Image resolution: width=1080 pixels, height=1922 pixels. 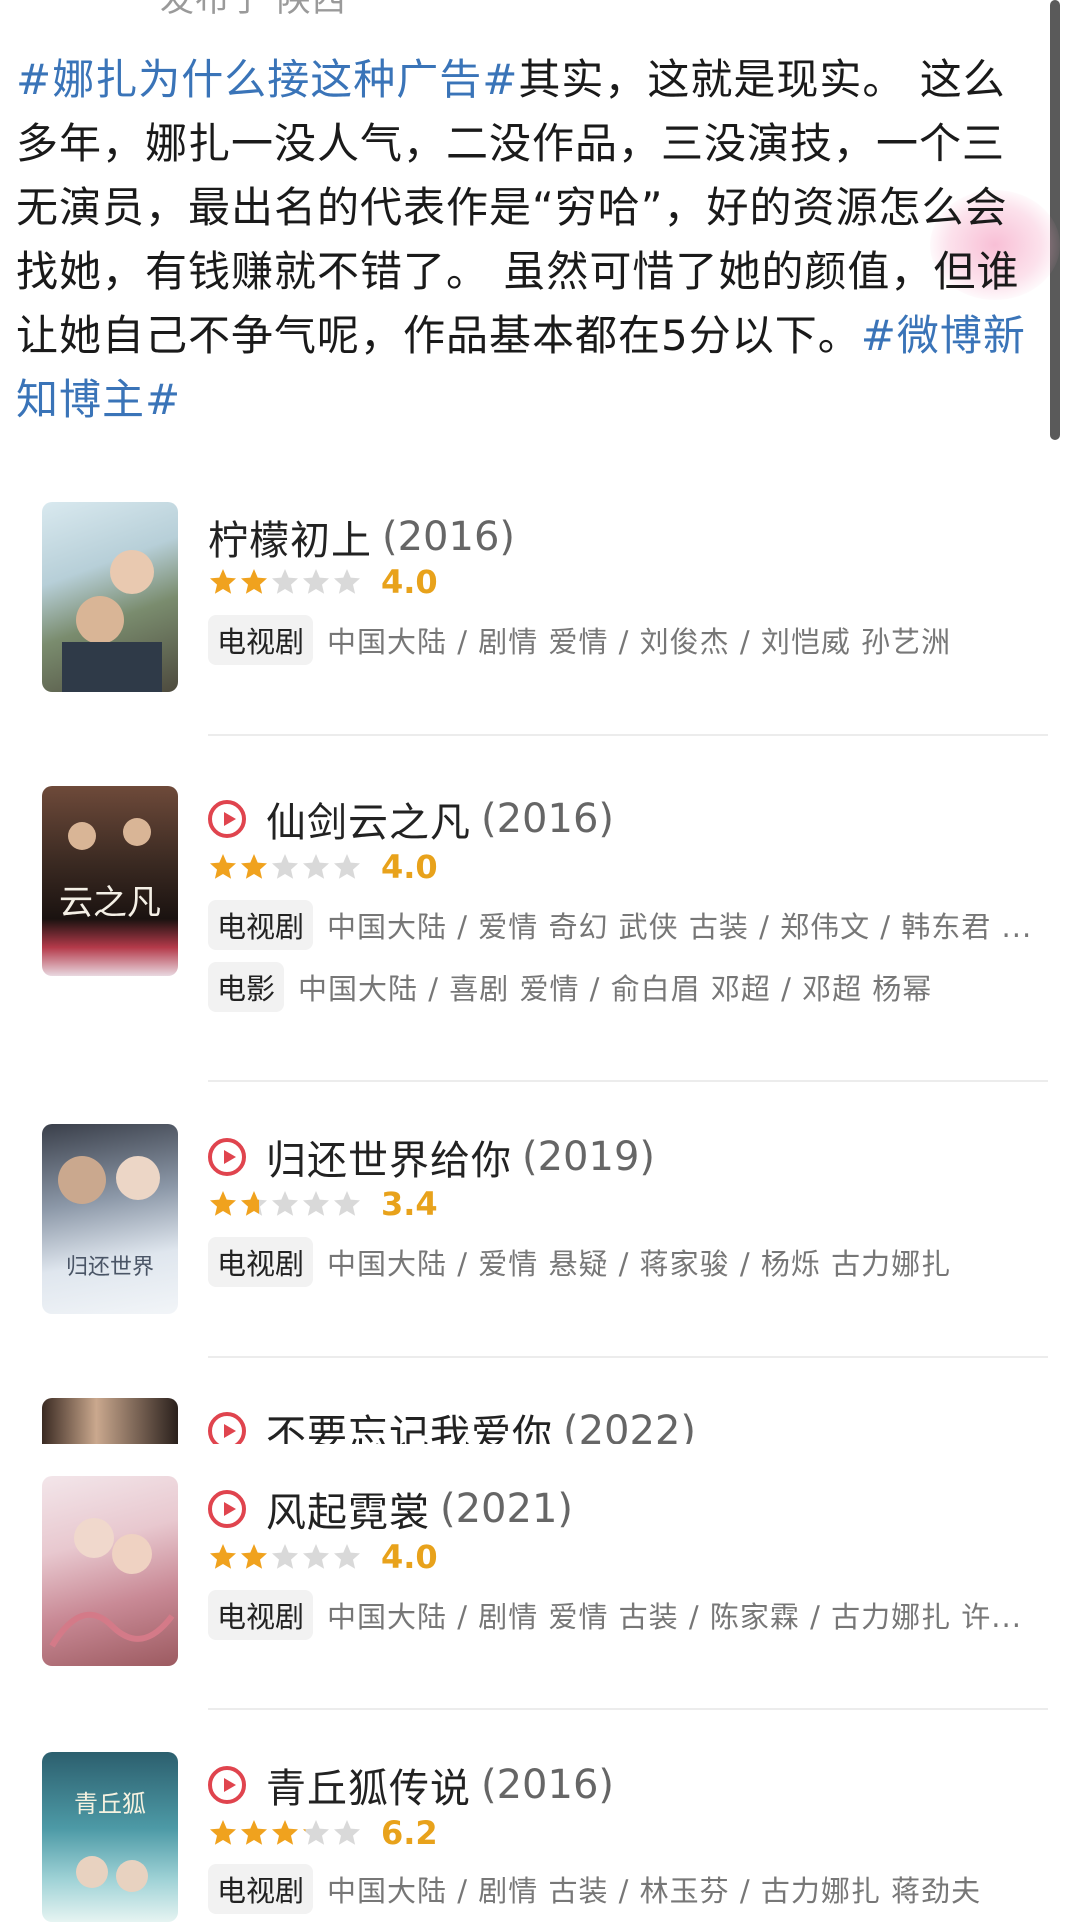 I want to click on work-year: (2022), so click(x=630, y=1426).